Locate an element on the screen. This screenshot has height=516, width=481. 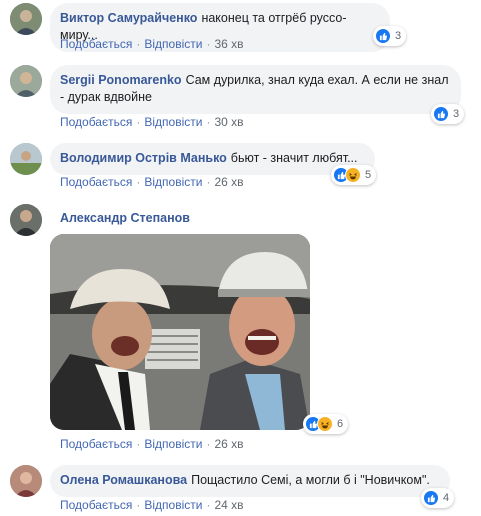
comment-author: Александр Степанов is located at coordinates (125, 218).